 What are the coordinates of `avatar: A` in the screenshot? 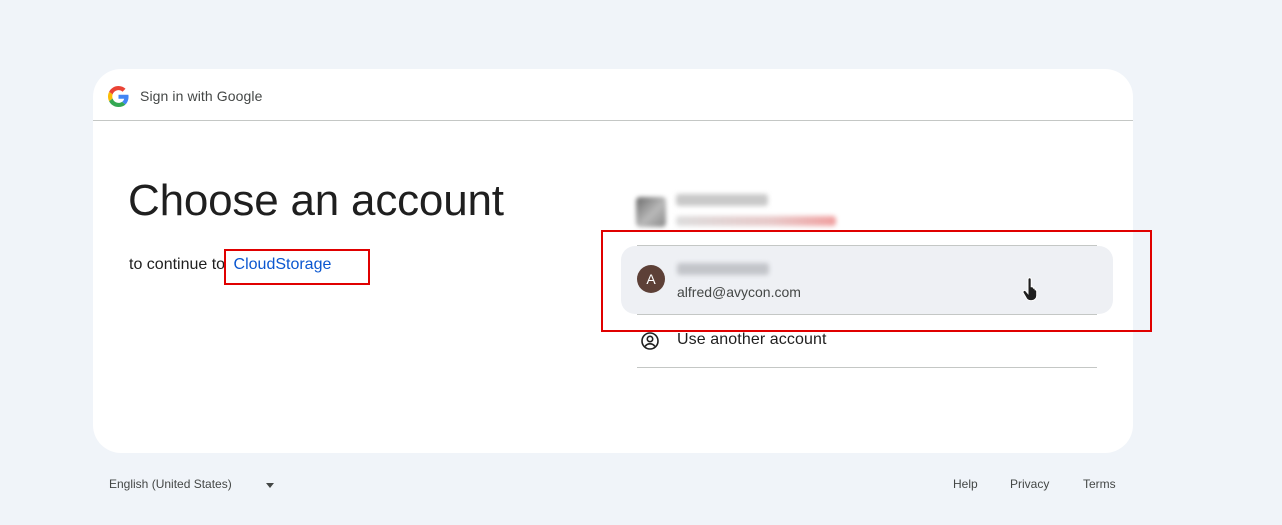 It's located at (651, 279).